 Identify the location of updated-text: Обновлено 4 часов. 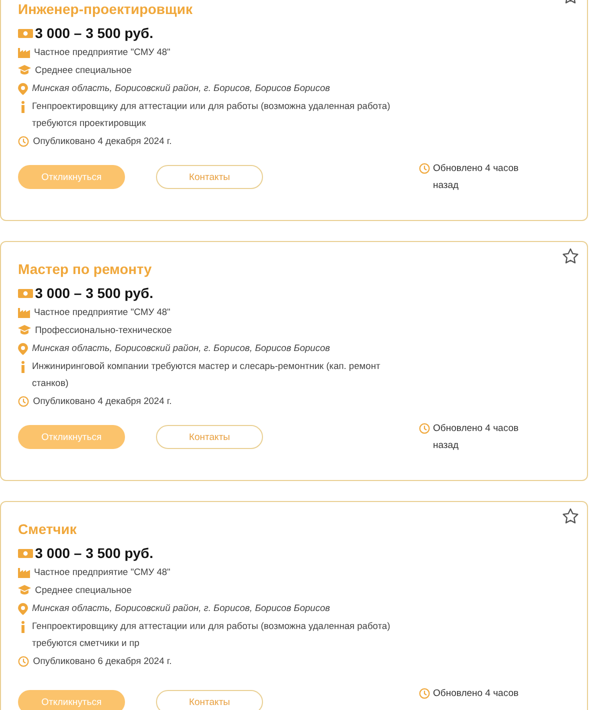
(476, 694).